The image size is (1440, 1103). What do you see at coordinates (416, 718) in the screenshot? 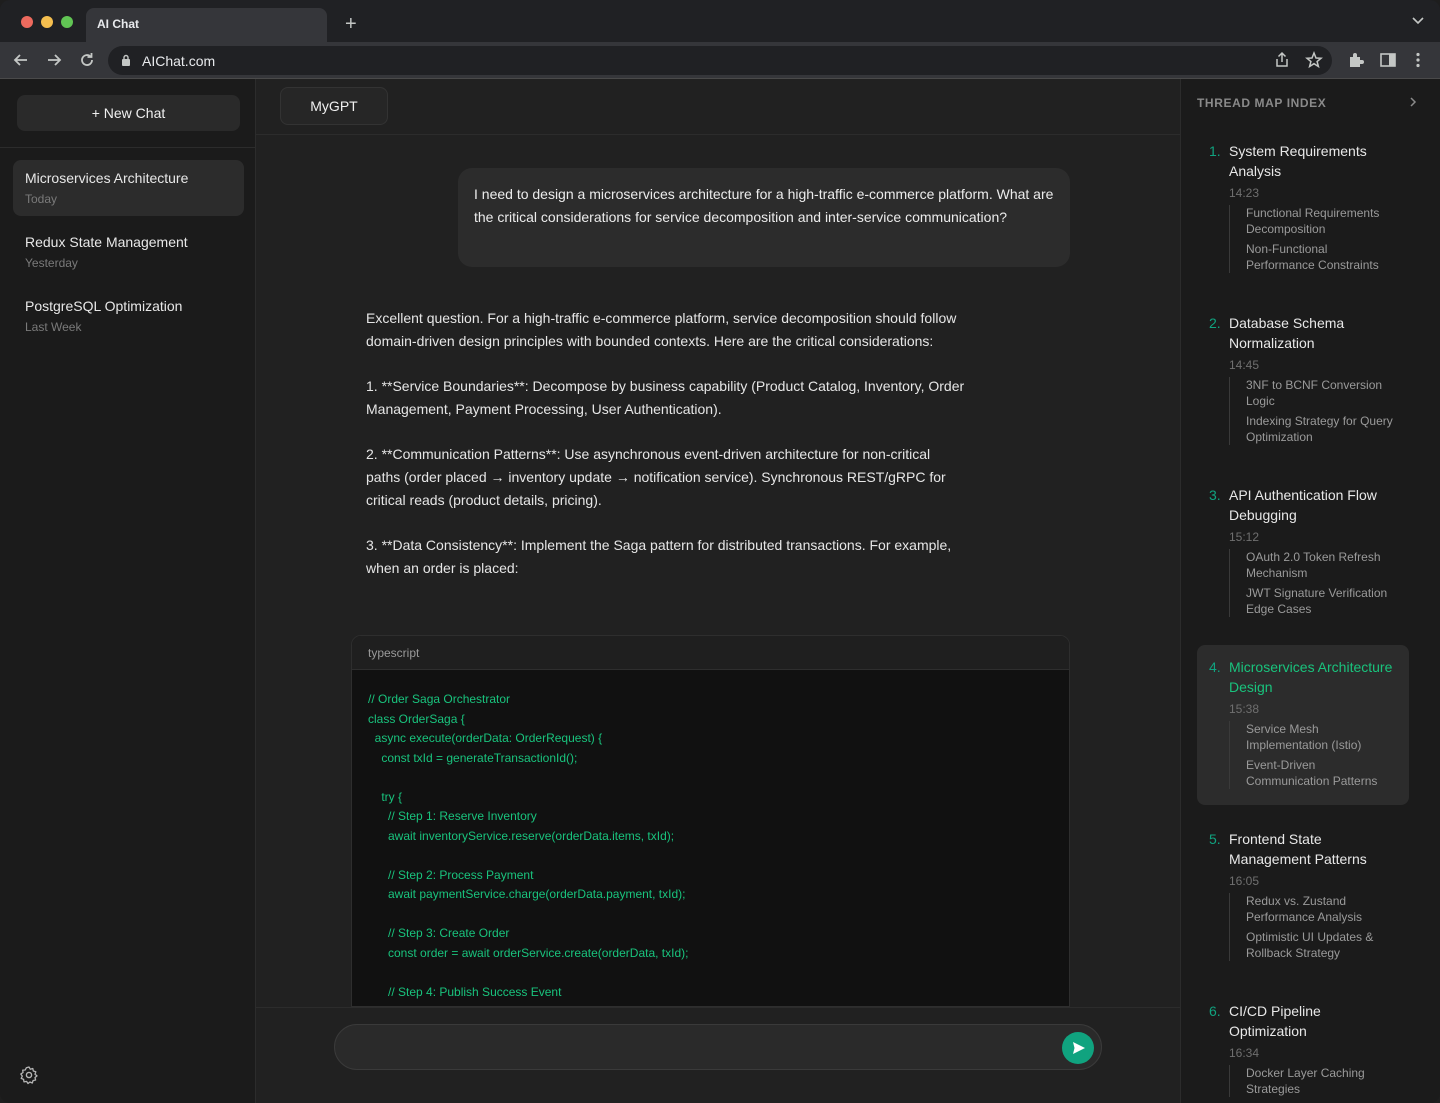
I see `code-line: class OrderSaga {` at bounding box center [416, 718].